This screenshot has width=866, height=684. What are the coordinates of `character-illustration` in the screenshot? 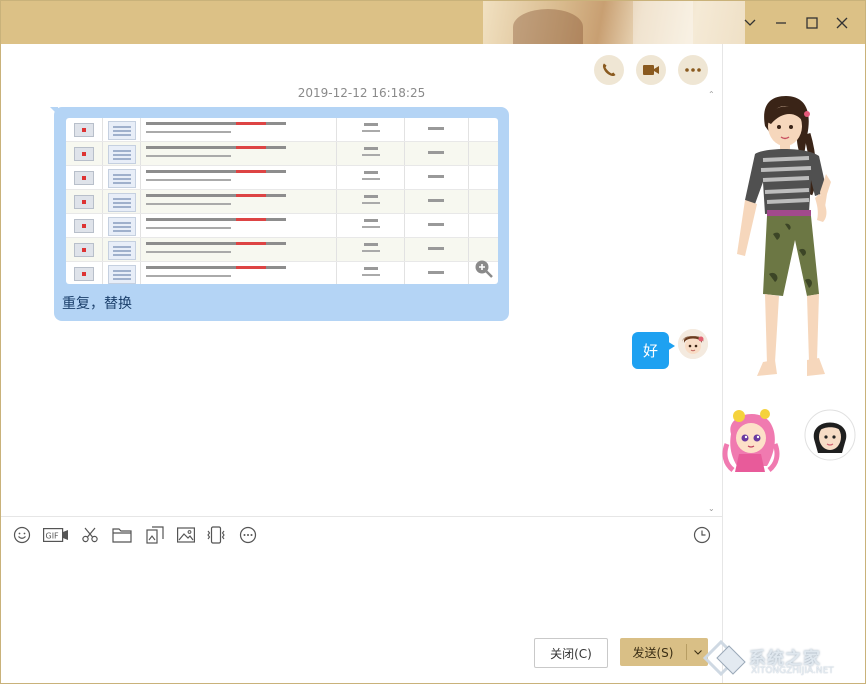 It's located at (784, 236).